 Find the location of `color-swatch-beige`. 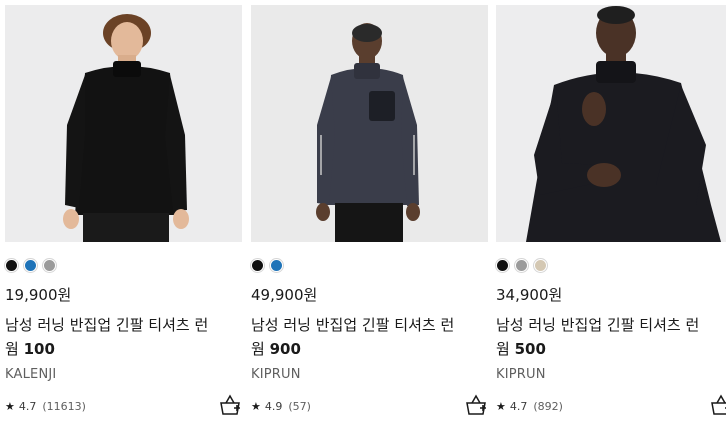

color-swatch-beige is located at coordinates (540, 265).